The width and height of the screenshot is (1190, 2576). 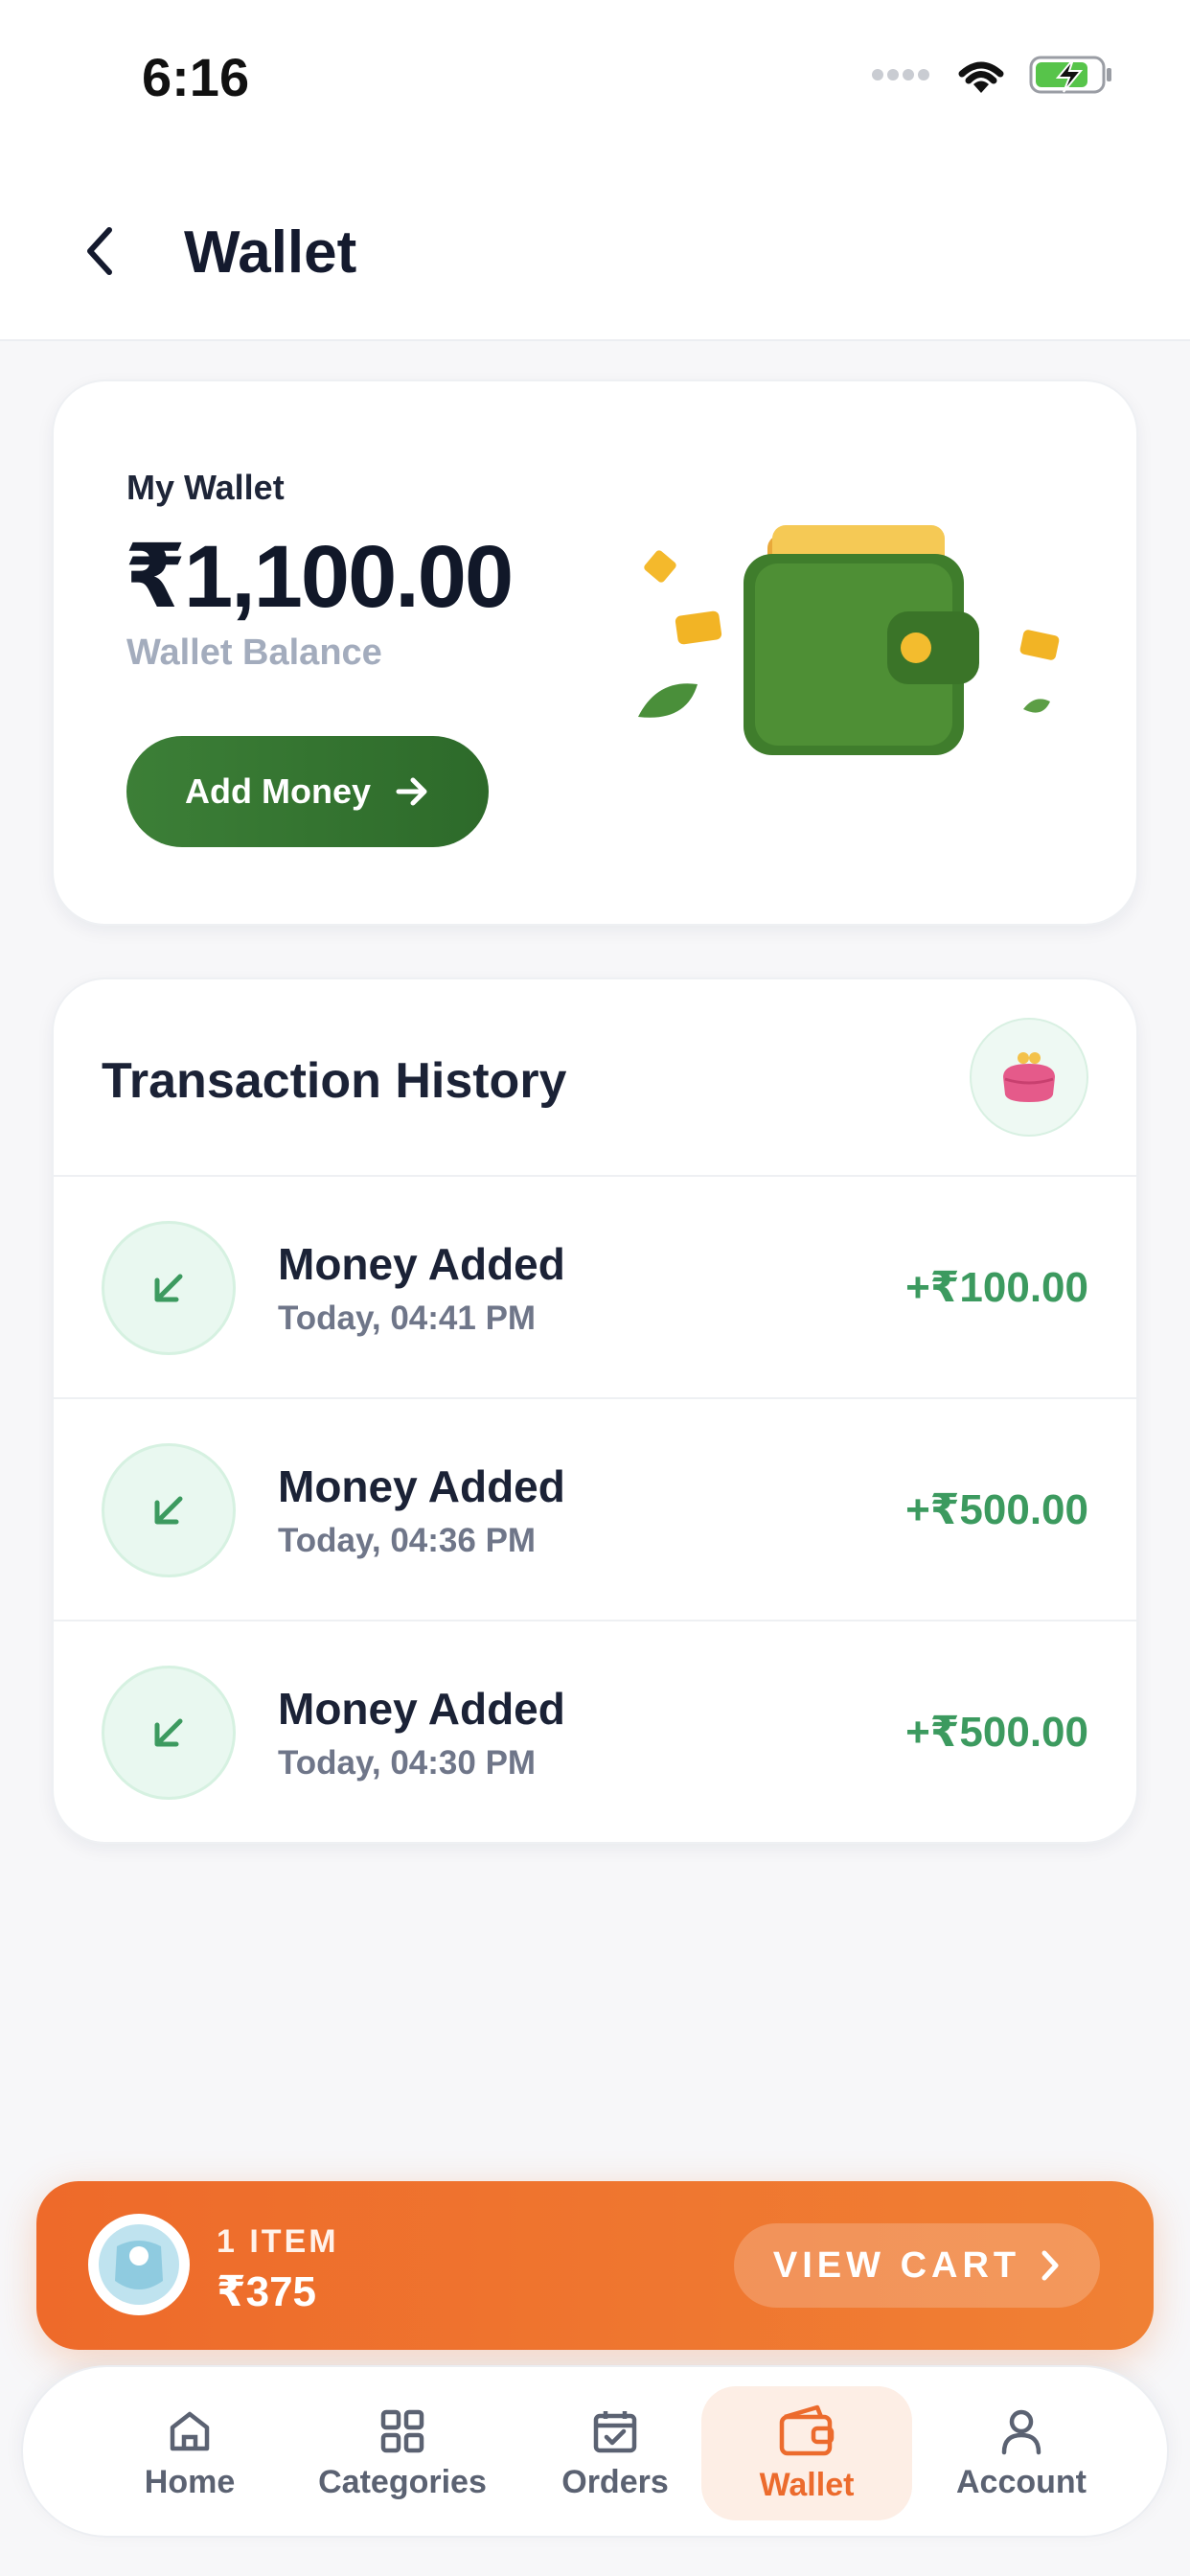 I want to click on transaction-row: Money Added Today, 04:36 PM +₹500.00, so click(x=595, y=1510).